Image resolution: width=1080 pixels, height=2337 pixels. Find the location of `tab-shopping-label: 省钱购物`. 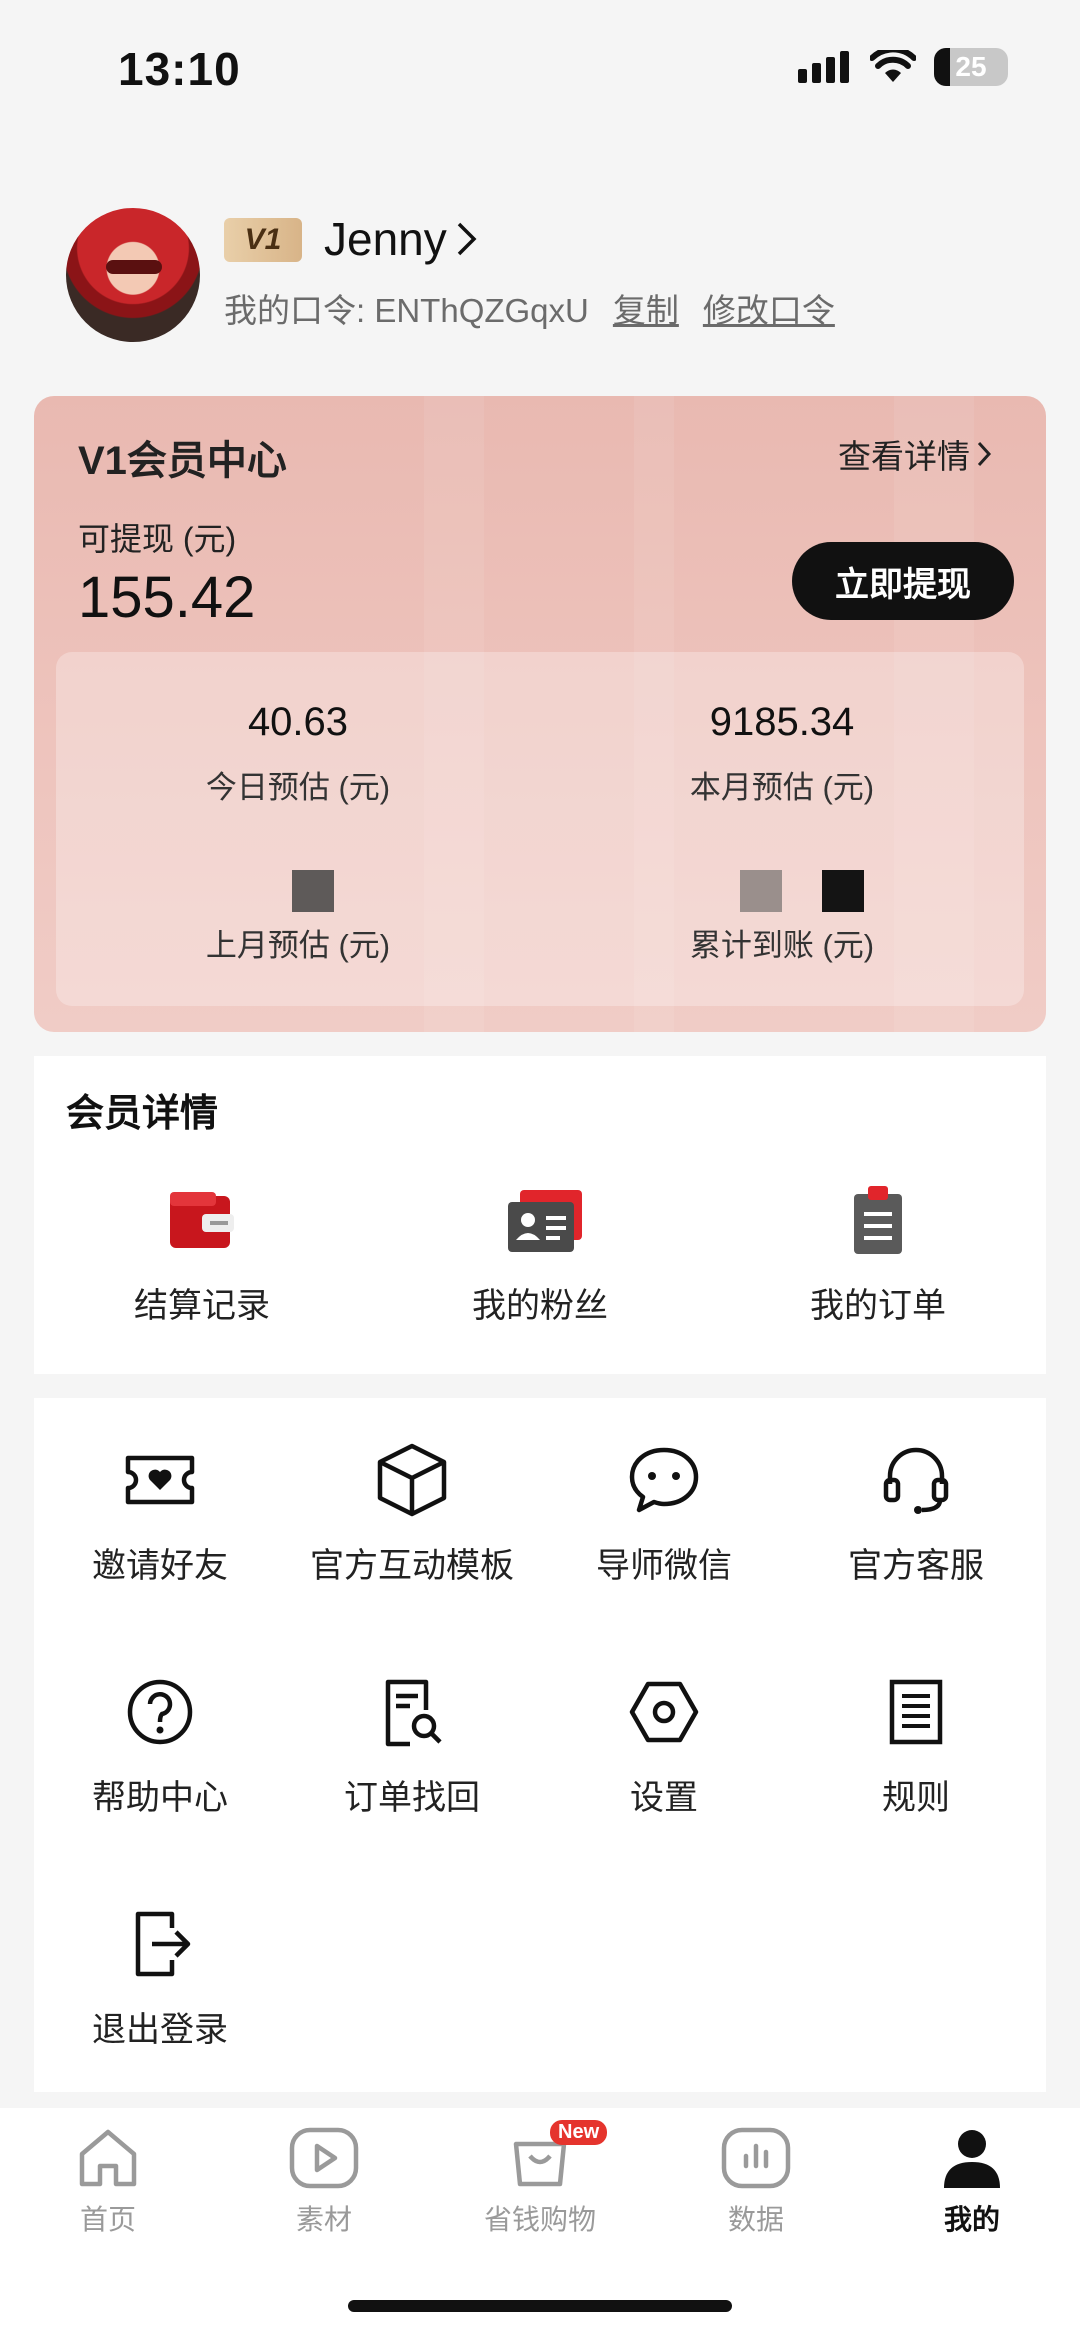

tab-shopping-label: 省钱购物 is located at coordinates (539, 2219).